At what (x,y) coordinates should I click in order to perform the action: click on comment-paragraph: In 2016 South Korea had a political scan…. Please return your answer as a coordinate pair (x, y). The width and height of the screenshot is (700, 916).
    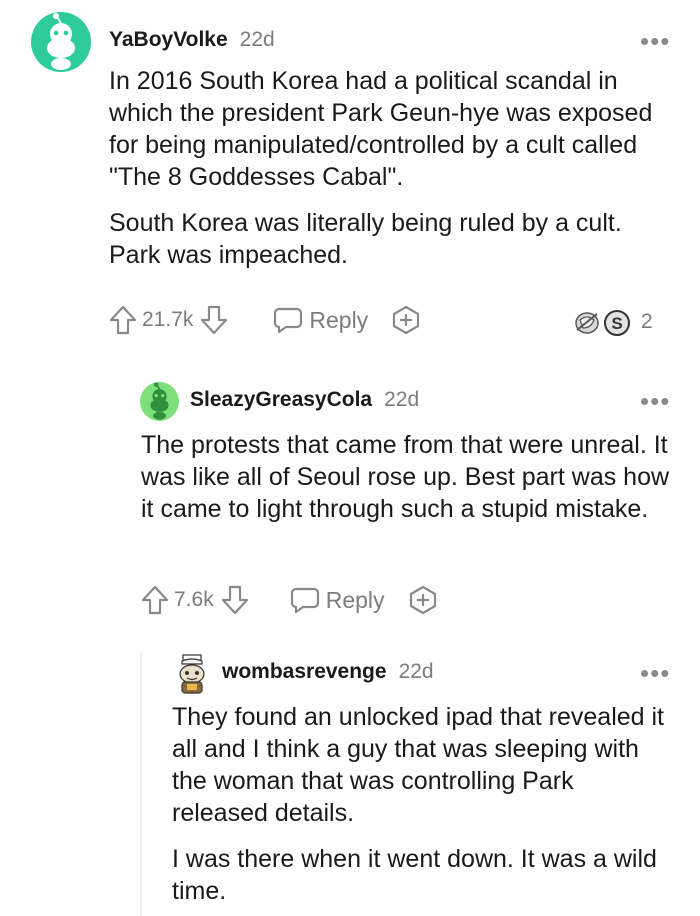
    Looking at the image, I should click on (381, 129).